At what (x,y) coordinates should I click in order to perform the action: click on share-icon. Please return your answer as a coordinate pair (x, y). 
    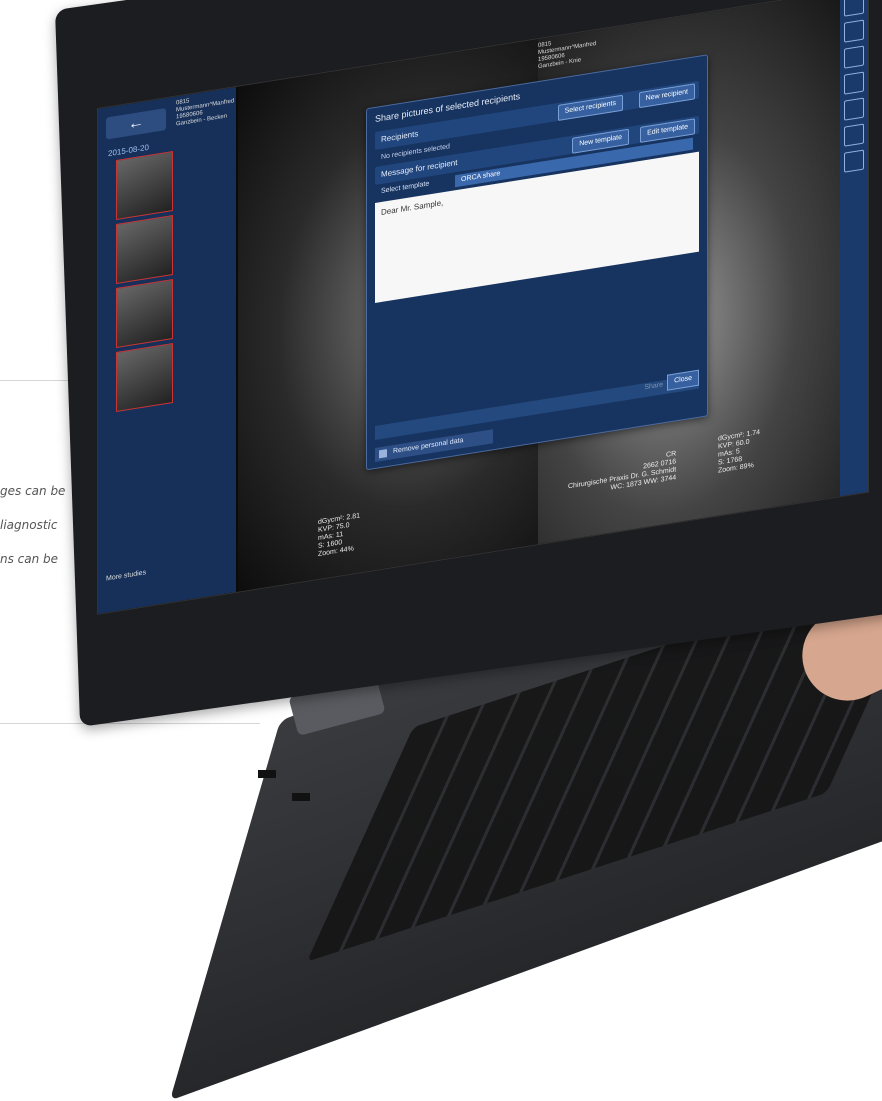
    Looking at the image, I should click on (854, 57).